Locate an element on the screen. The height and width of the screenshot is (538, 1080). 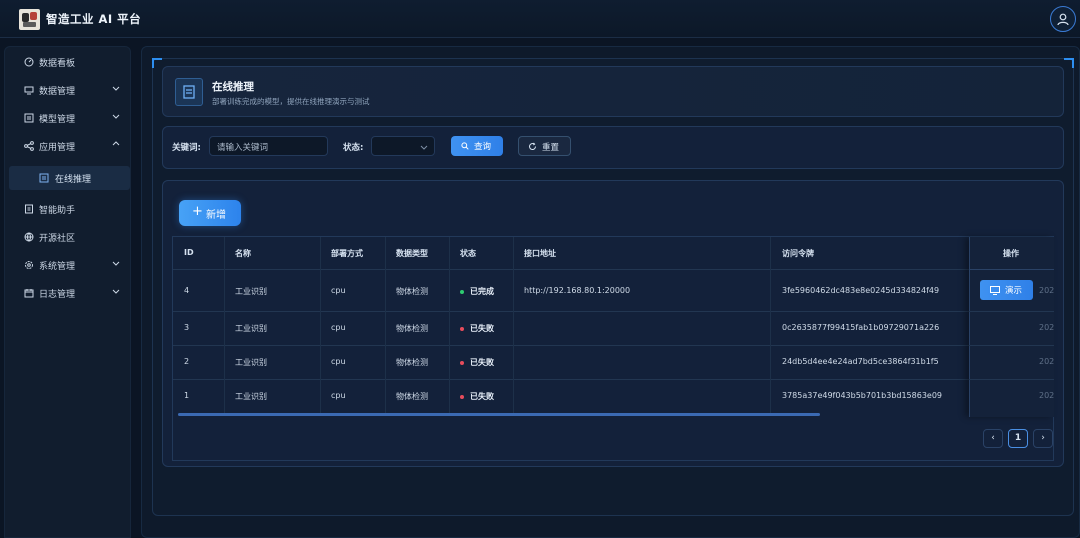
sidebar-item-system-management: 系统管理 is located at coordinates (67, 265).